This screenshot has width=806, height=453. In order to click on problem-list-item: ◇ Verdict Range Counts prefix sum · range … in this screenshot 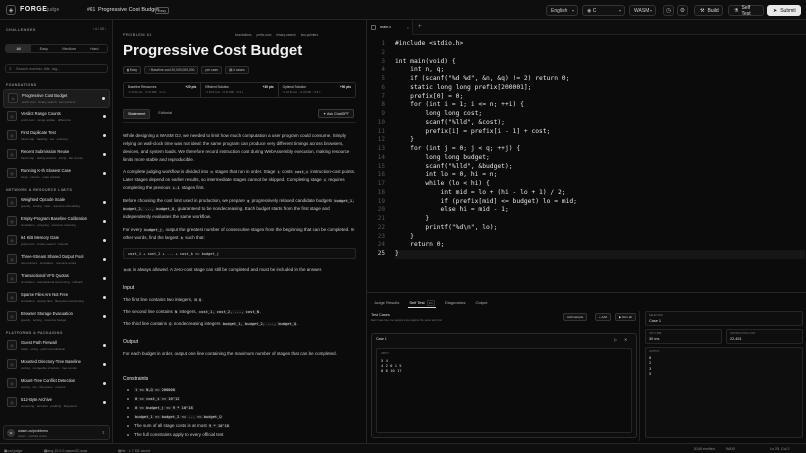, I will do `click(56, 117)`.